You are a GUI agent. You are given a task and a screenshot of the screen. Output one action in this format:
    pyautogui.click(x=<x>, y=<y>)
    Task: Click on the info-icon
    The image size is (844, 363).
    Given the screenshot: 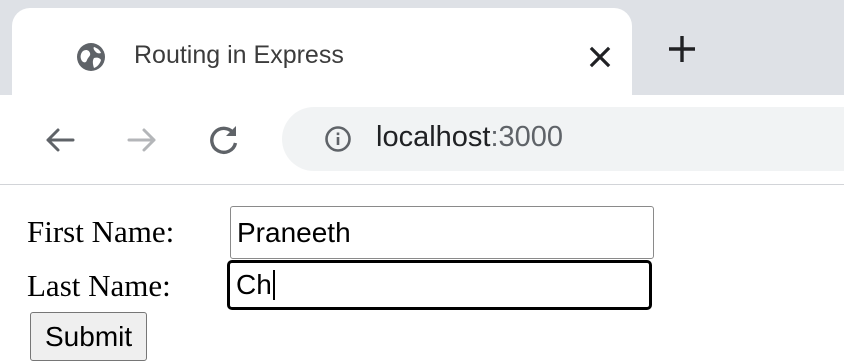 What is the action you would take?
    pyautogui.click(x=338, y=139)
    